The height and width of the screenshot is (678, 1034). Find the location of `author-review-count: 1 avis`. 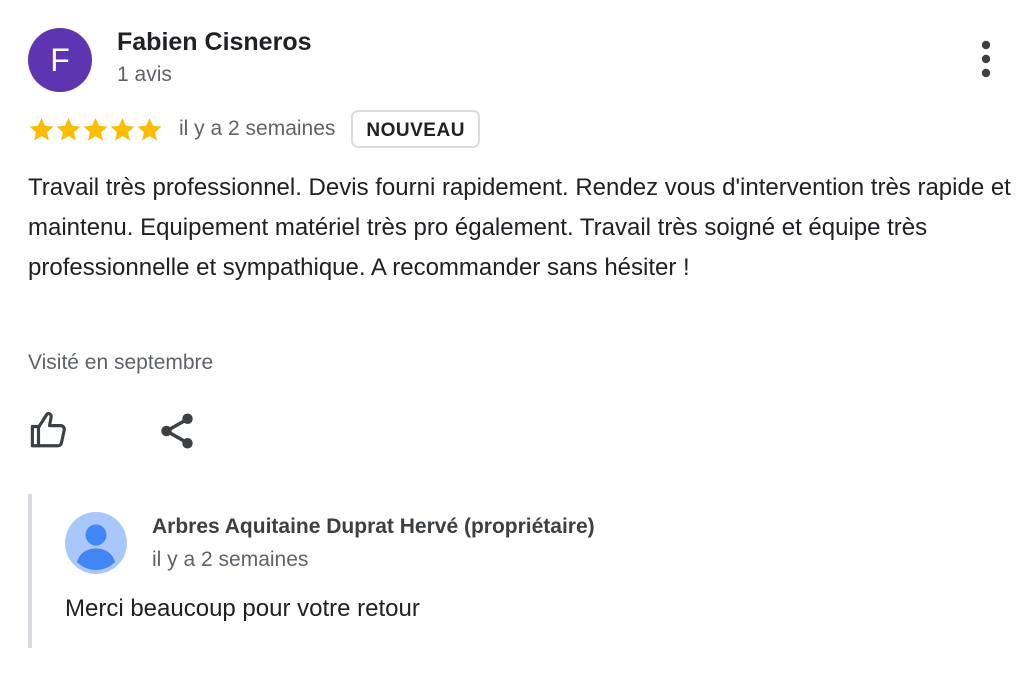

author-review-count: 1 avis is located at coordinates (144, 74).